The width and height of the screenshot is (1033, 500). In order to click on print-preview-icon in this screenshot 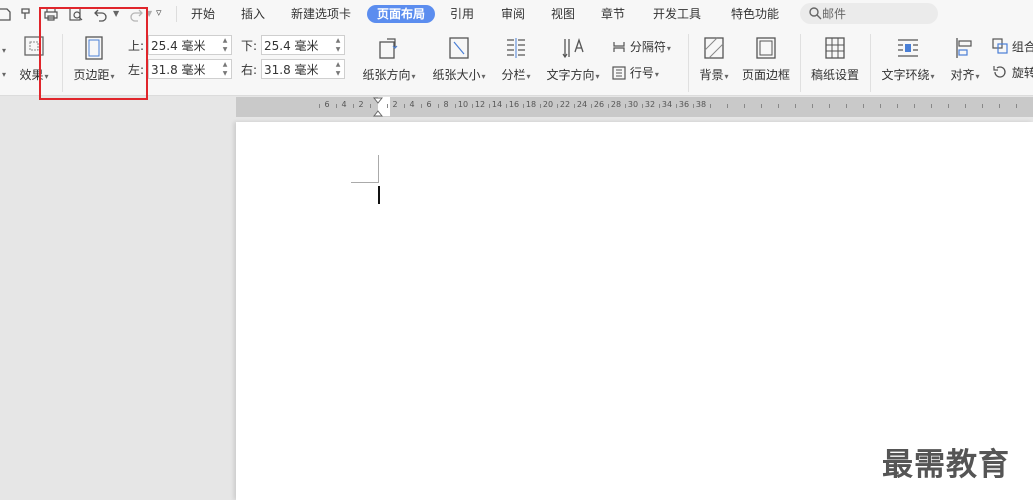, I will do `click(76, 14)`.